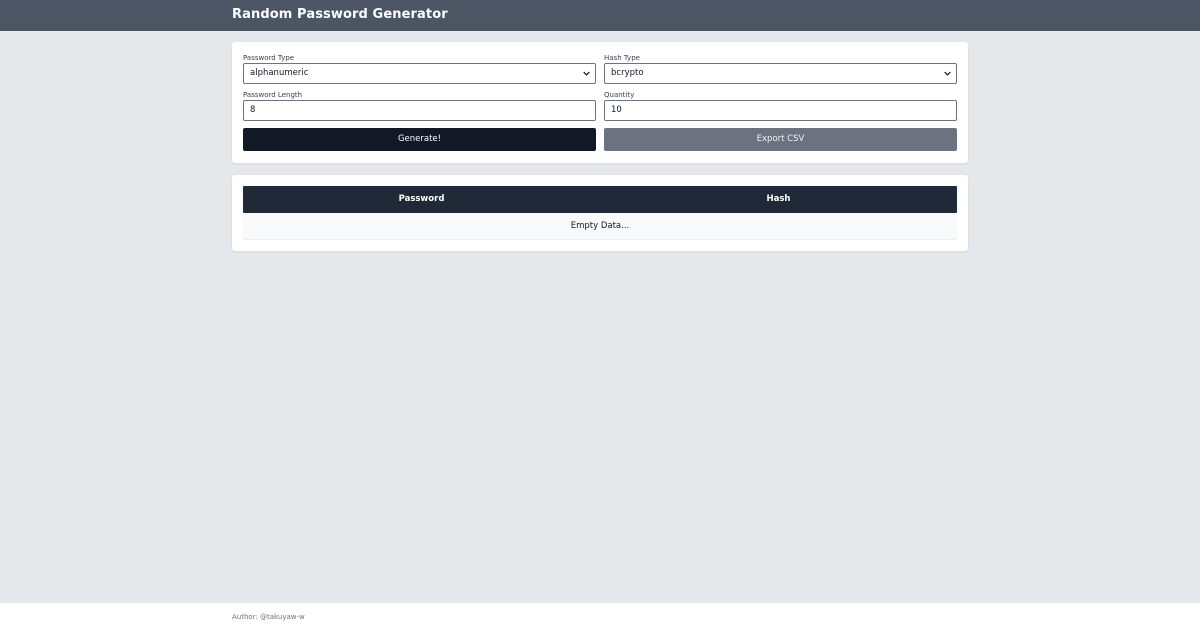 The width and height of the screenshot is (1200, 630). What do you see at coordinates (279, 73) in the screenshot?
I see `password-type-value: alphanumeric` at bounding box center [279, 73].